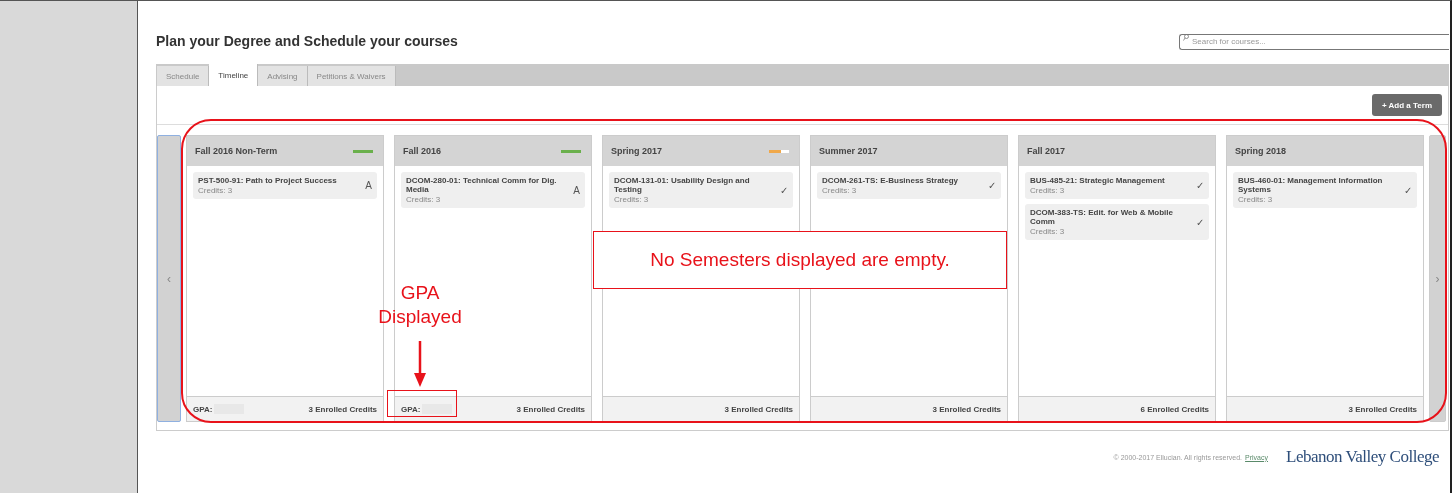 This screenshot has width=1452, height=493. Describe the element at coordinates (848, 151) in the screenshot. I see `term-name: Summer 2017` at that location.